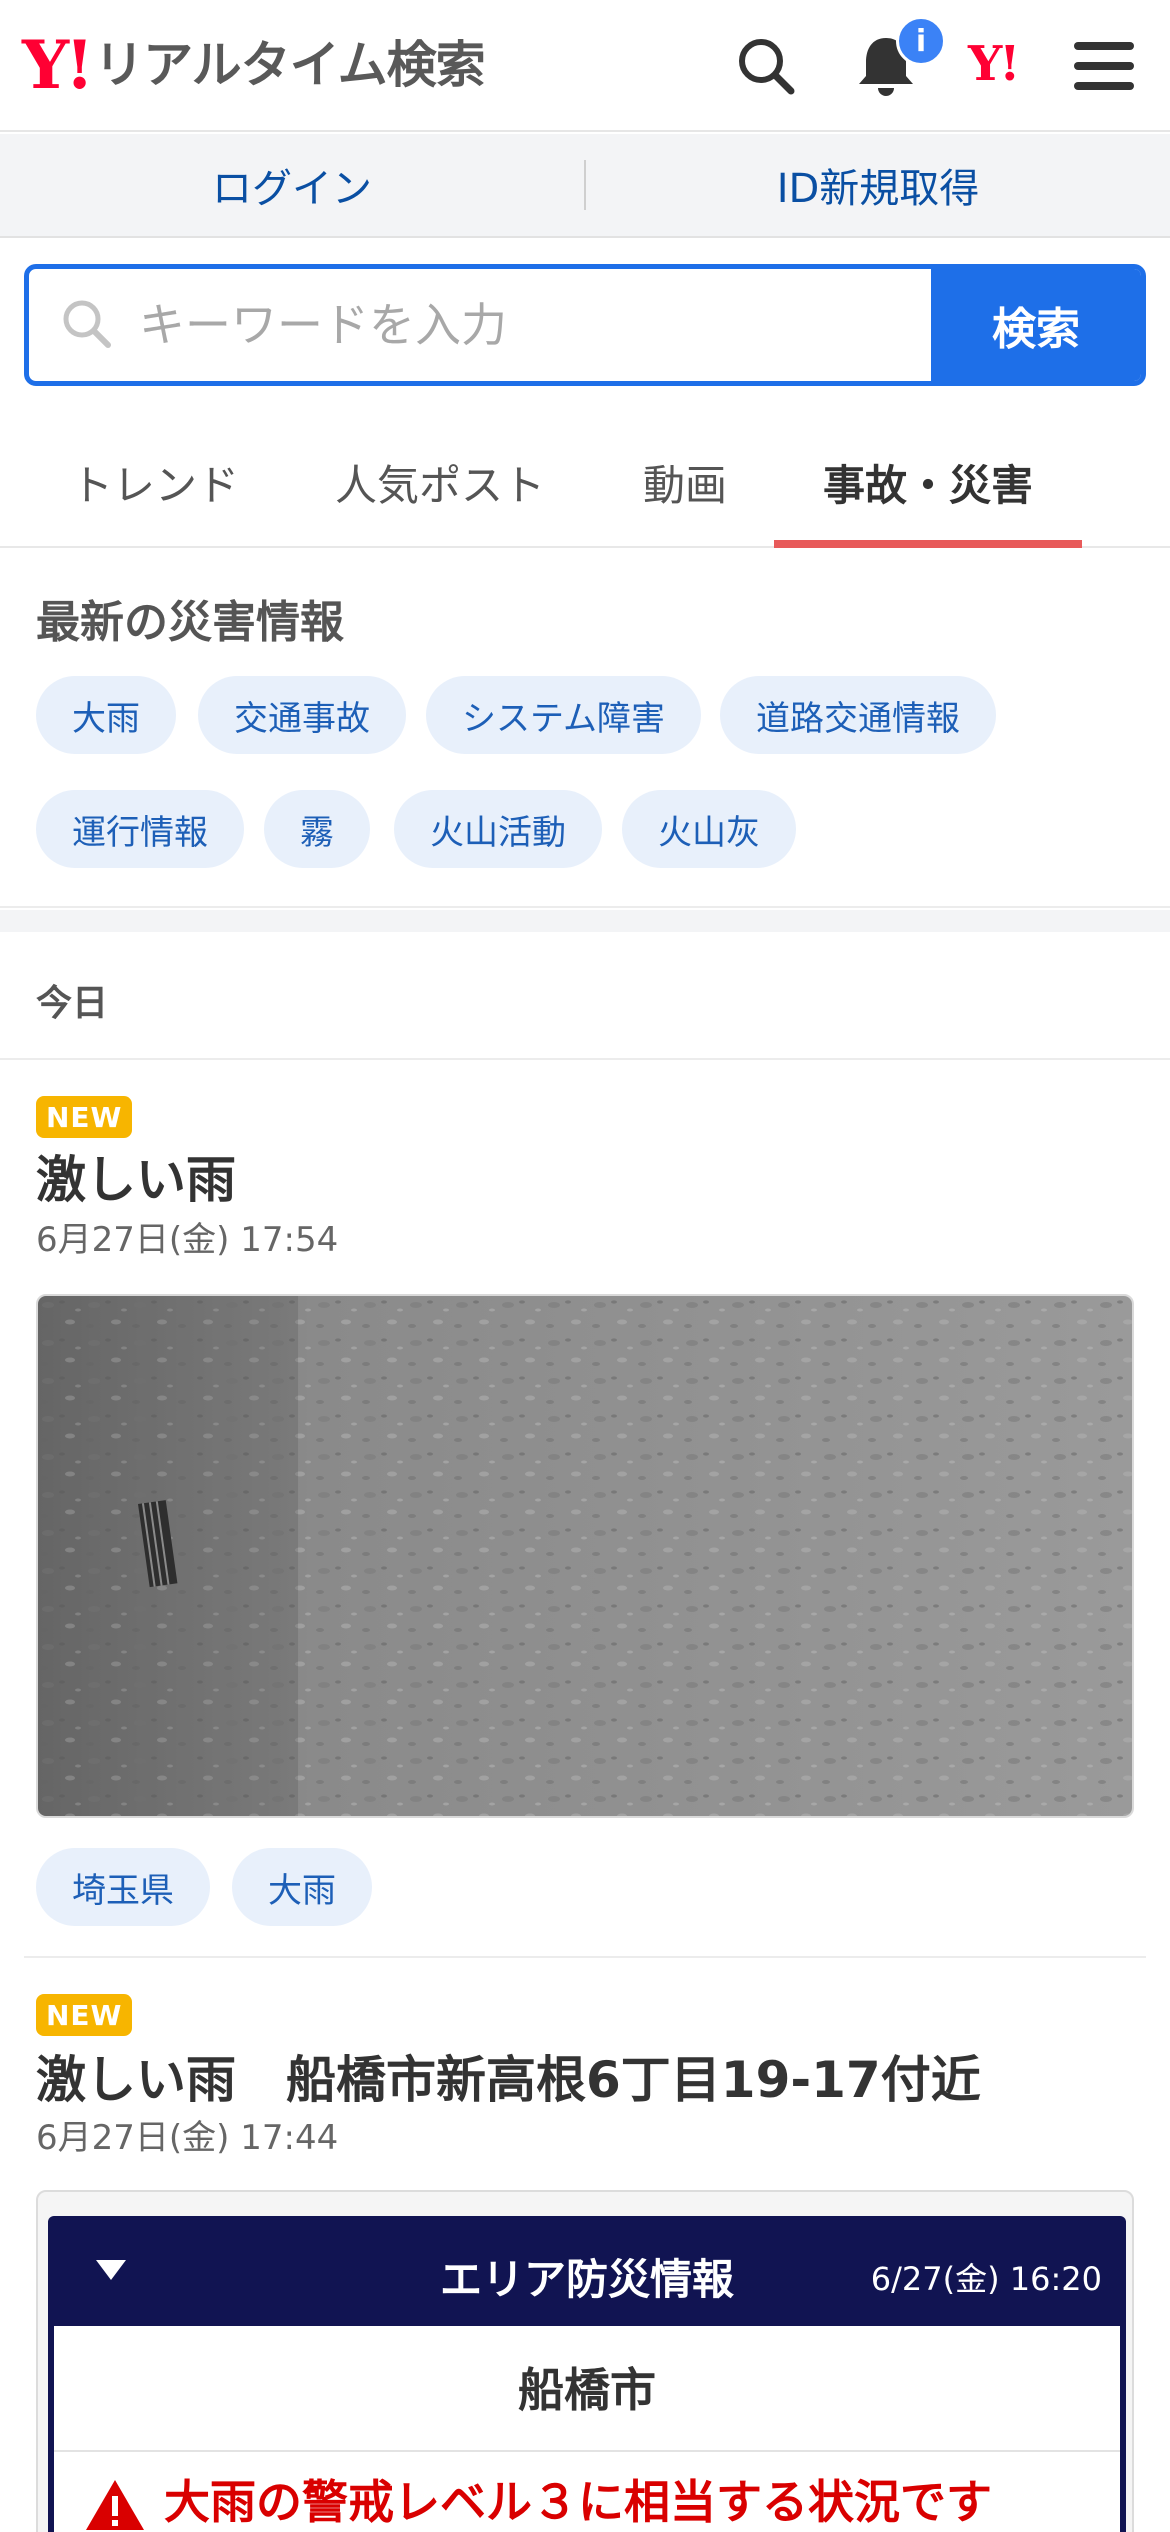 This screenshot has height=2532, width=1170. What do you see at coordinates (587, 2451) in the screenshot?
I see `widget-divider` at bounding box center [587, 2451].